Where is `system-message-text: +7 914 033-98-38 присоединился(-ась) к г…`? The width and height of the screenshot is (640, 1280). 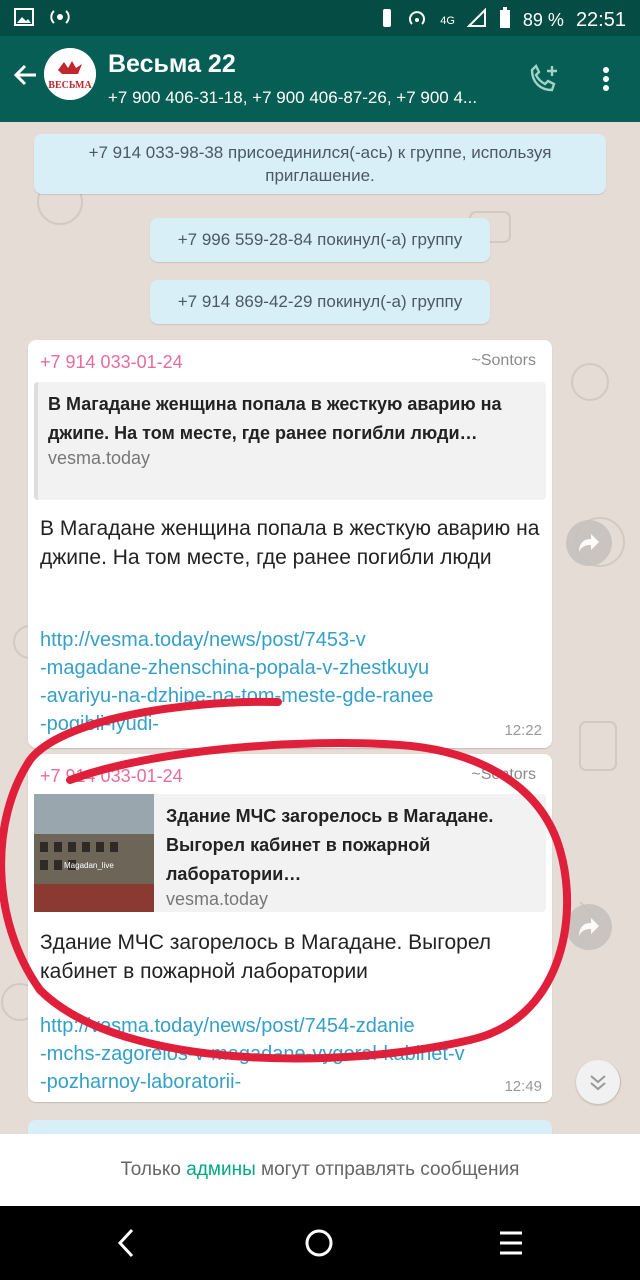 system-message-text: +7 914 033-98-38 присоединился(-ась) к г… is located at coordinates (320, 164).